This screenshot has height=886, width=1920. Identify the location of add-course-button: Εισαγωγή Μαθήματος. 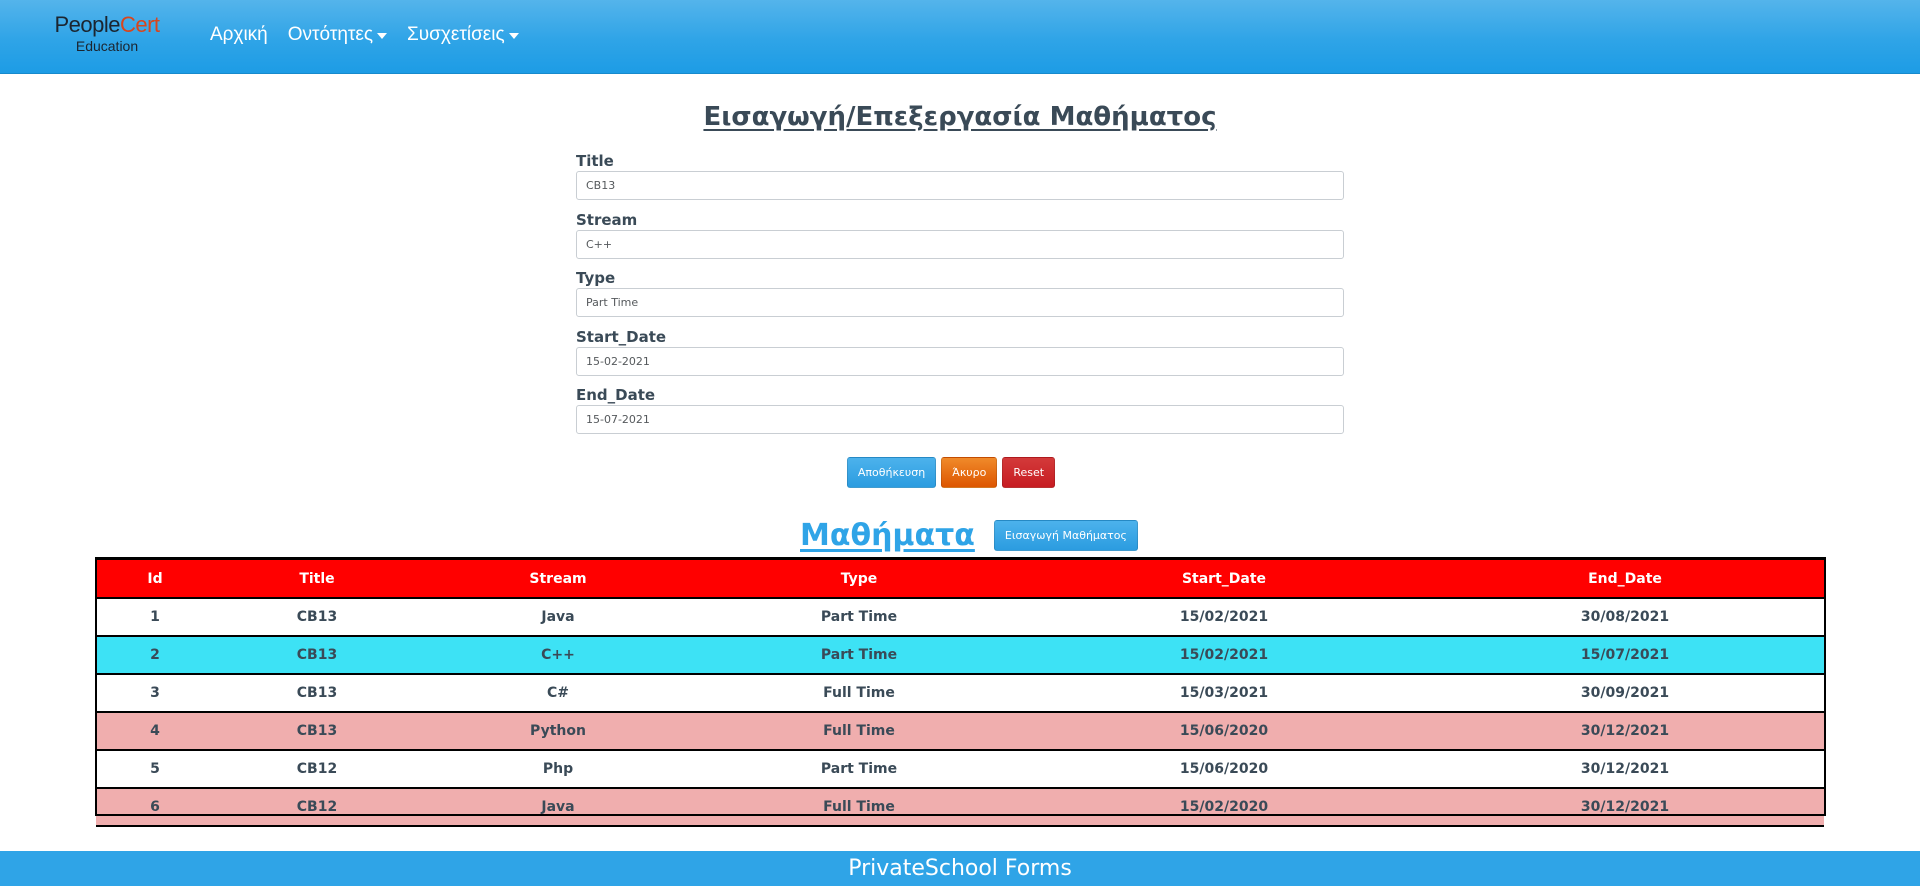
(1065, 535).